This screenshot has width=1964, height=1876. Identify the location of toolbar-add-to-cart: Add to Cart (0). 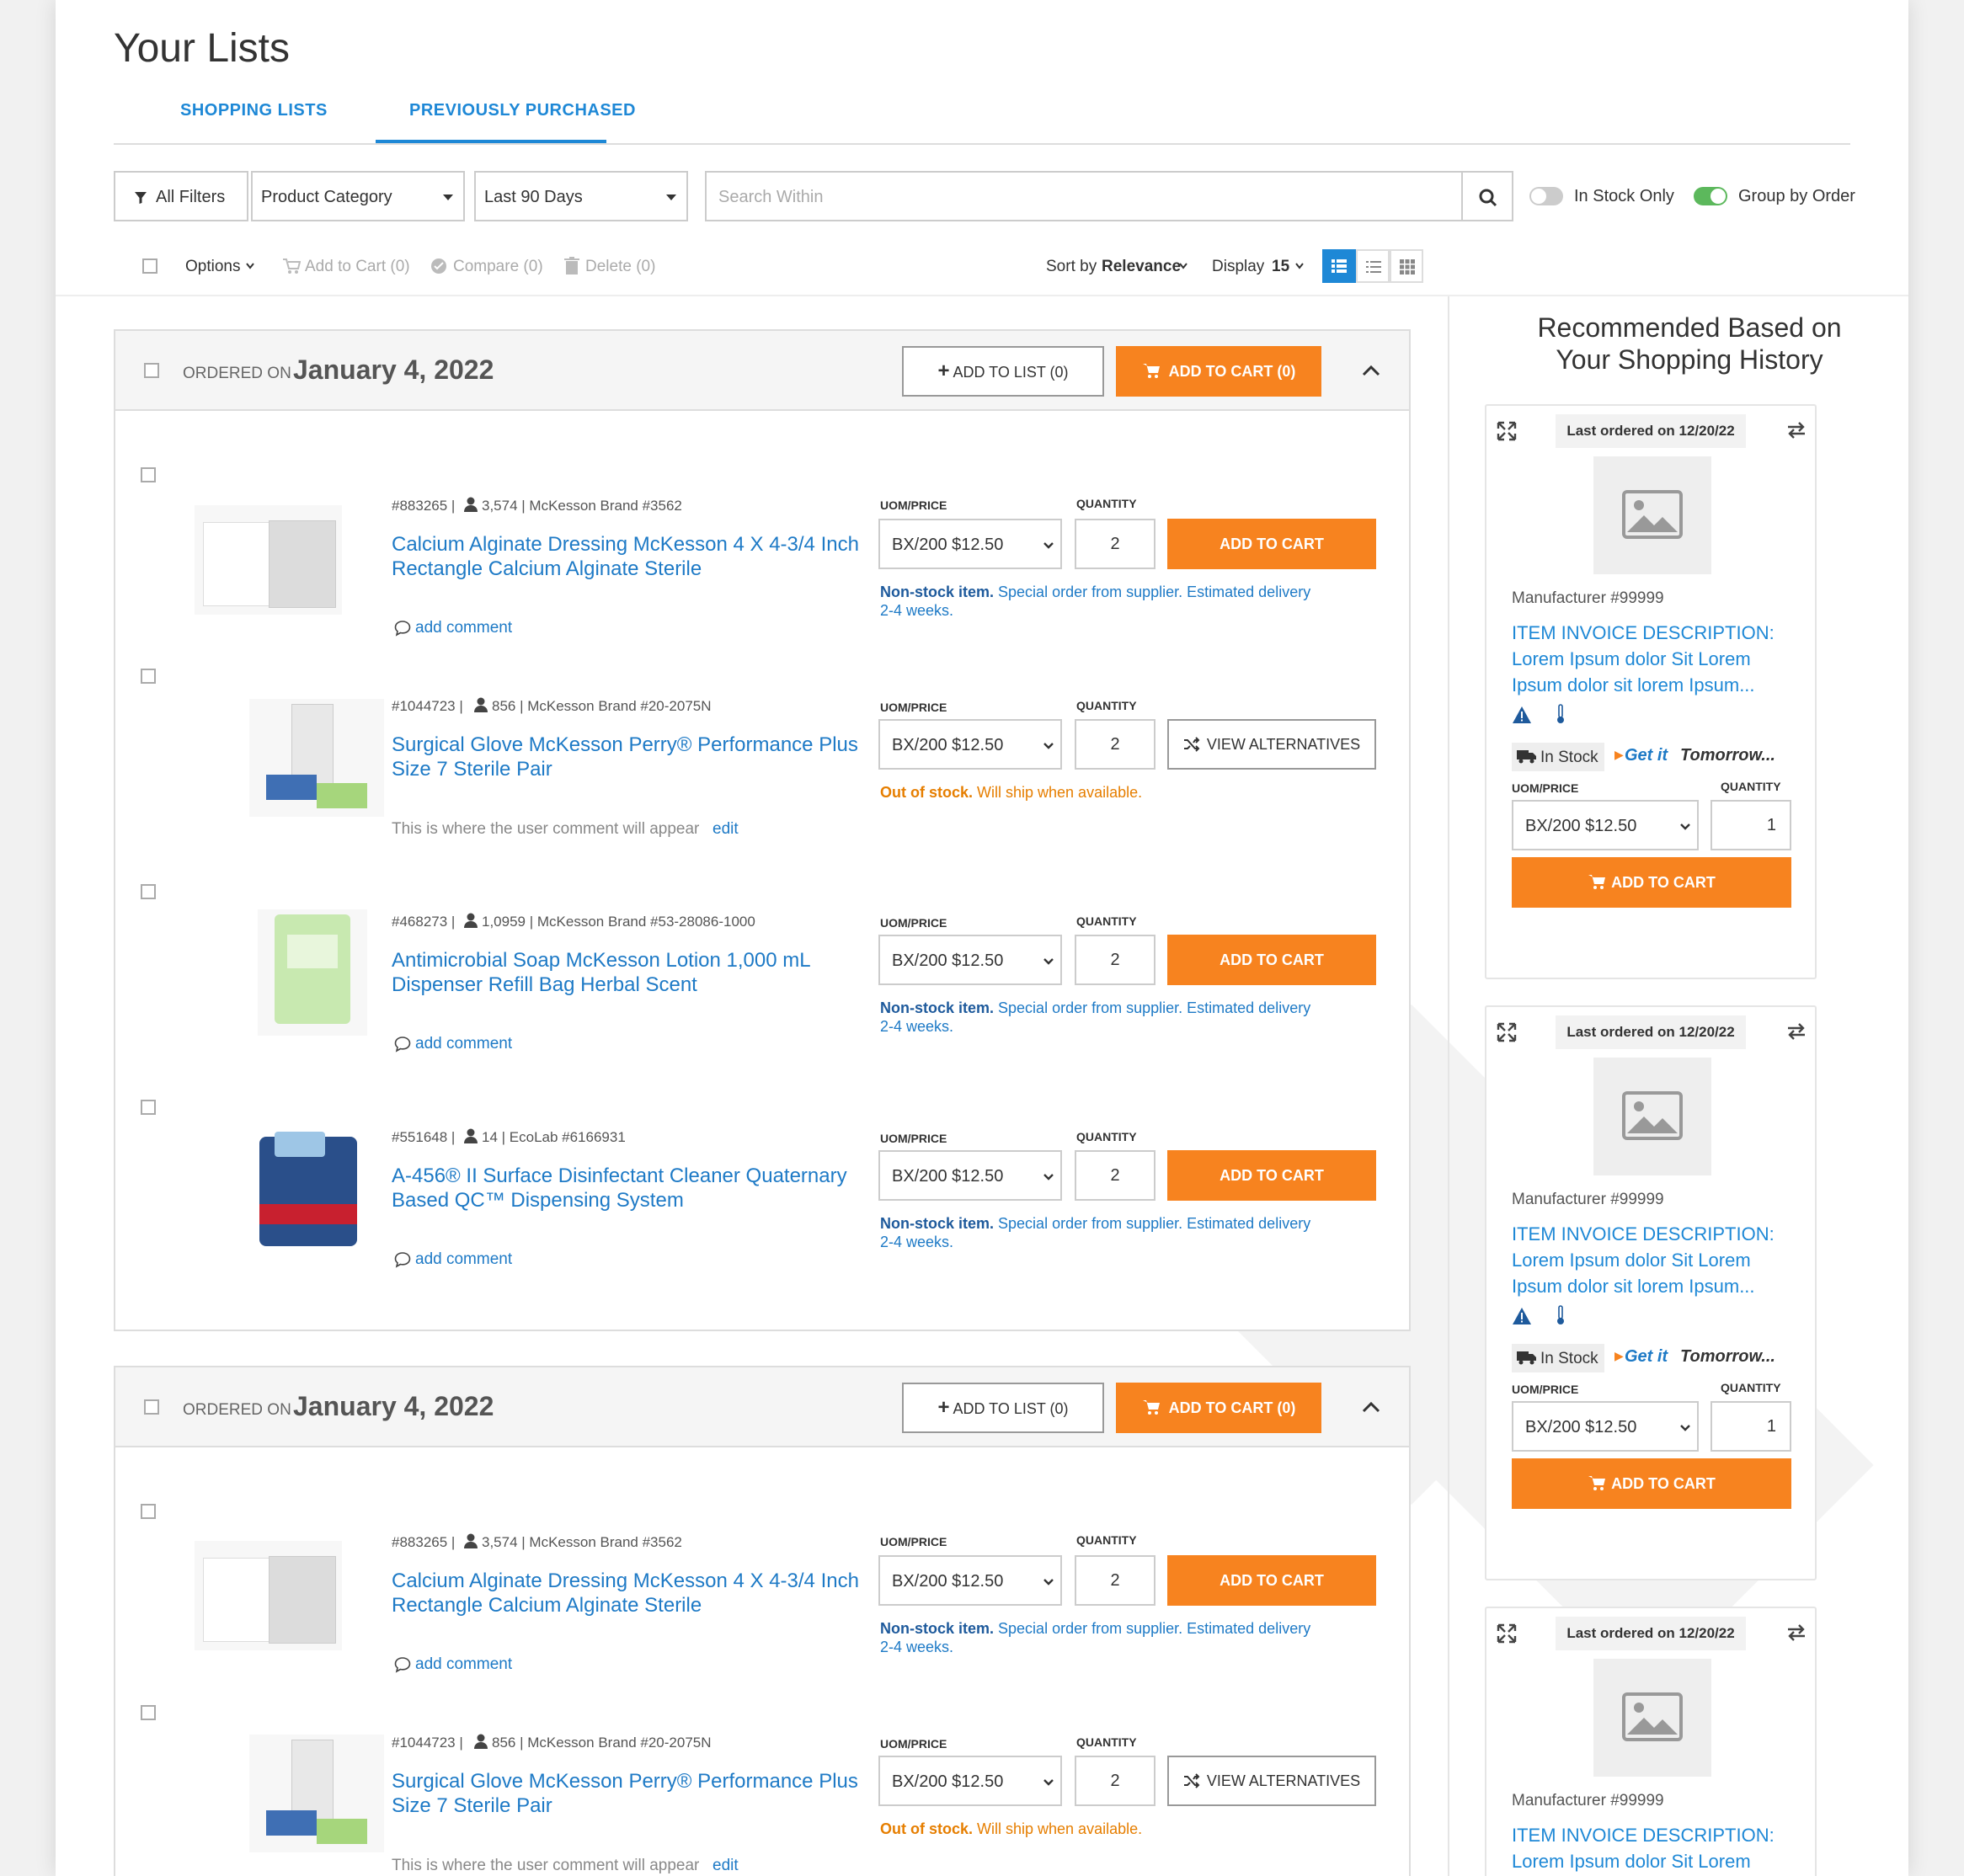
(357, 267).